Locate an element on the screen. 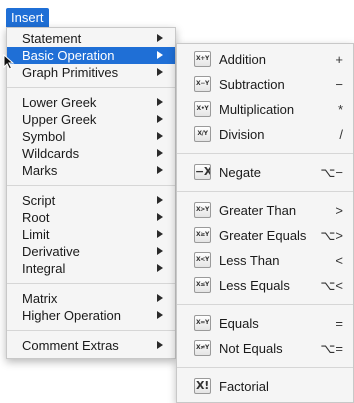 Image resolution: width=354 pixels, height=403 pixels. menu-item-statement: Statement is located at coordinates (91, 38).